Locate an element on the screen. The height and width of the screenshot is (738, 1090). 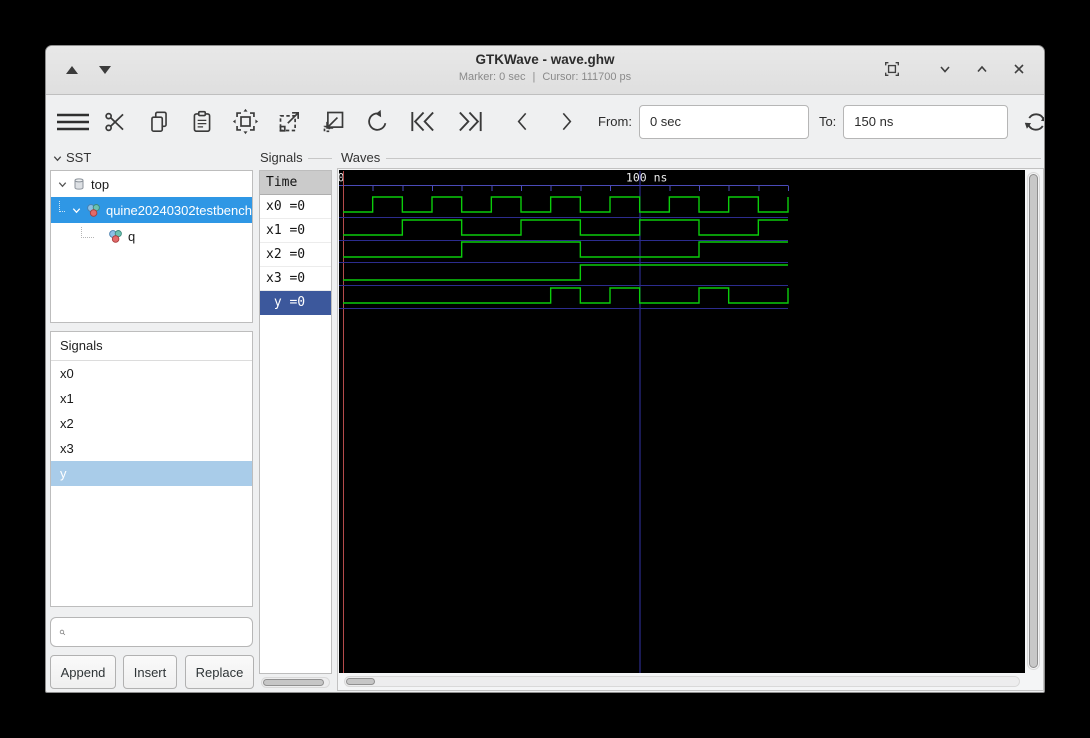
waves-hscrollbar is located at coordinates (682, 681).